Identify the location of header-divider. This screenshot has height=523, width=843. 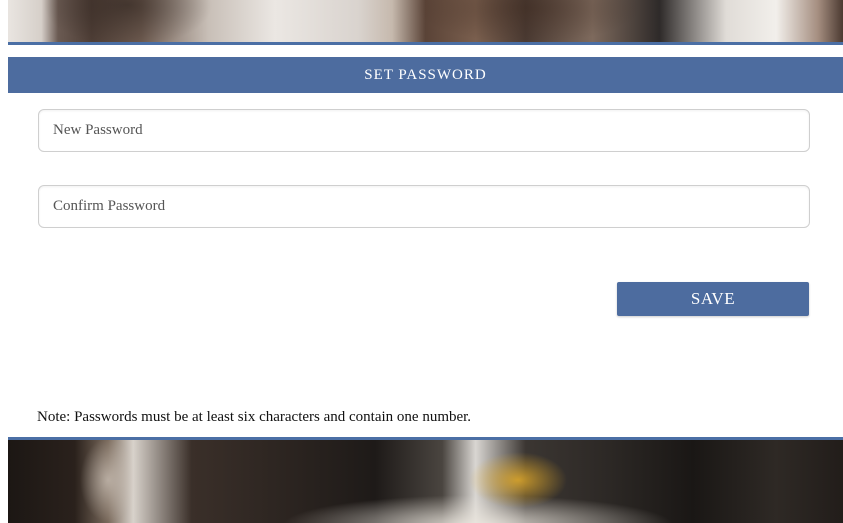
(425, 43).